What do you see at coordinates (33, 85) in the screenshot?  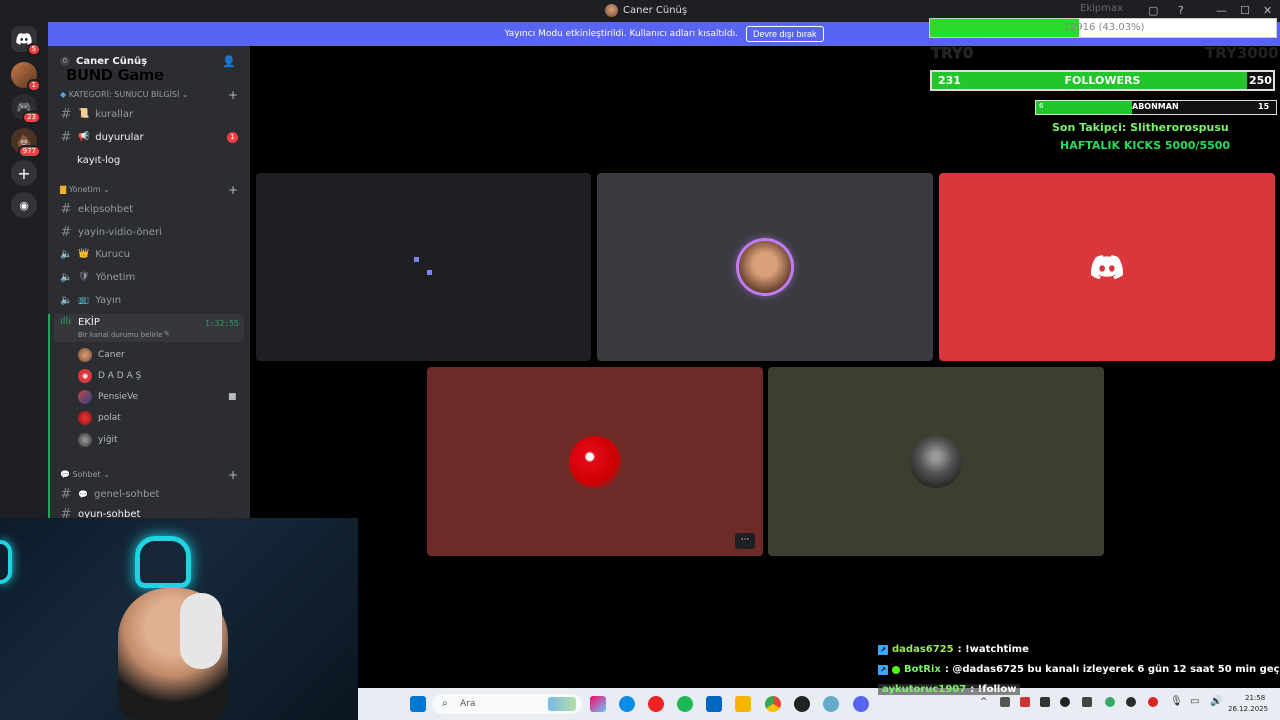 I see `server-badge: 1` at bounding box center [33, 85].